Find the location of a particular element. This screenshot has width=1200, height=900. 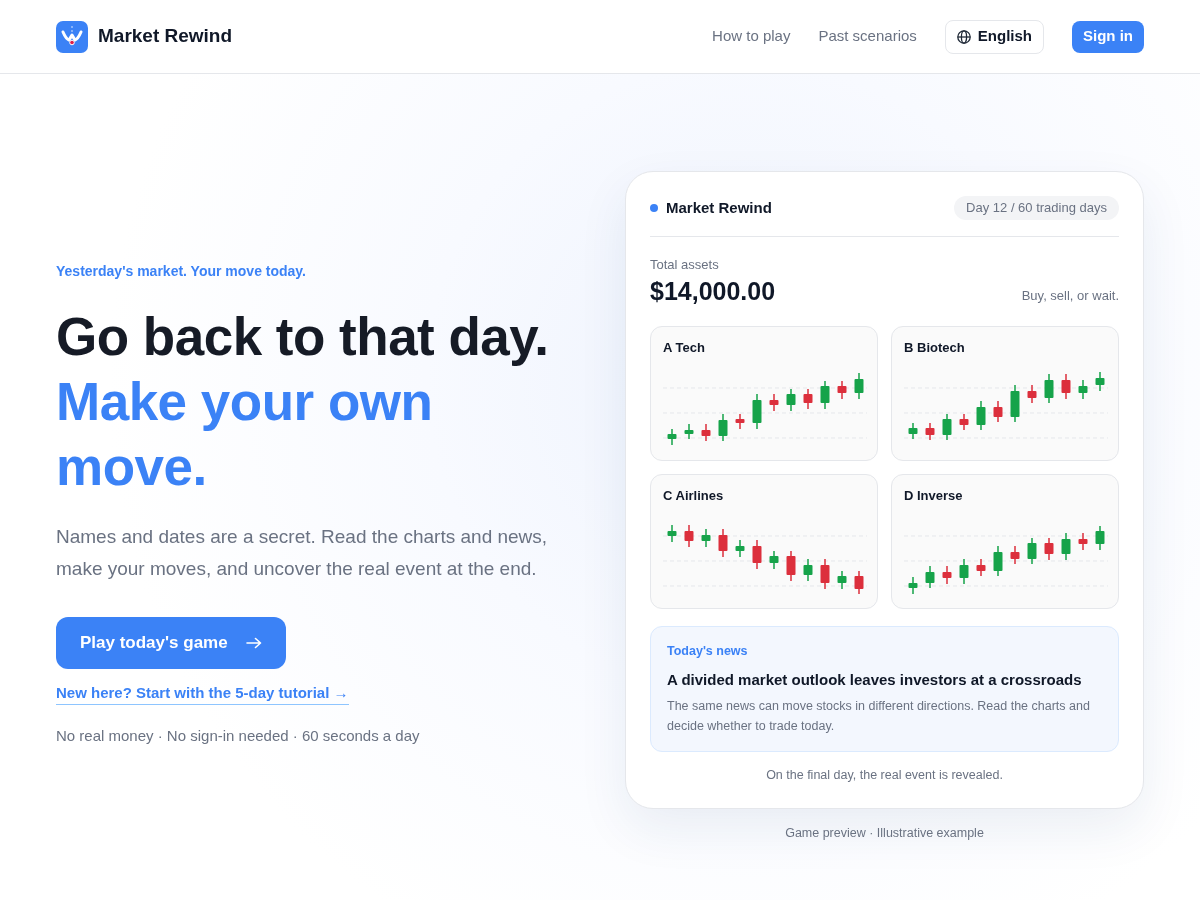

language-button: English is located at coordinates (994, 36).